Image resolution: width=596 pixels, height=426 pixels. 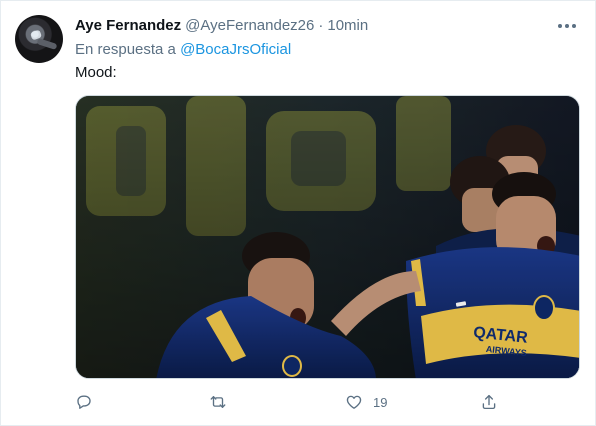 I want to click on like-button: 19, so click(x=366, y=402).